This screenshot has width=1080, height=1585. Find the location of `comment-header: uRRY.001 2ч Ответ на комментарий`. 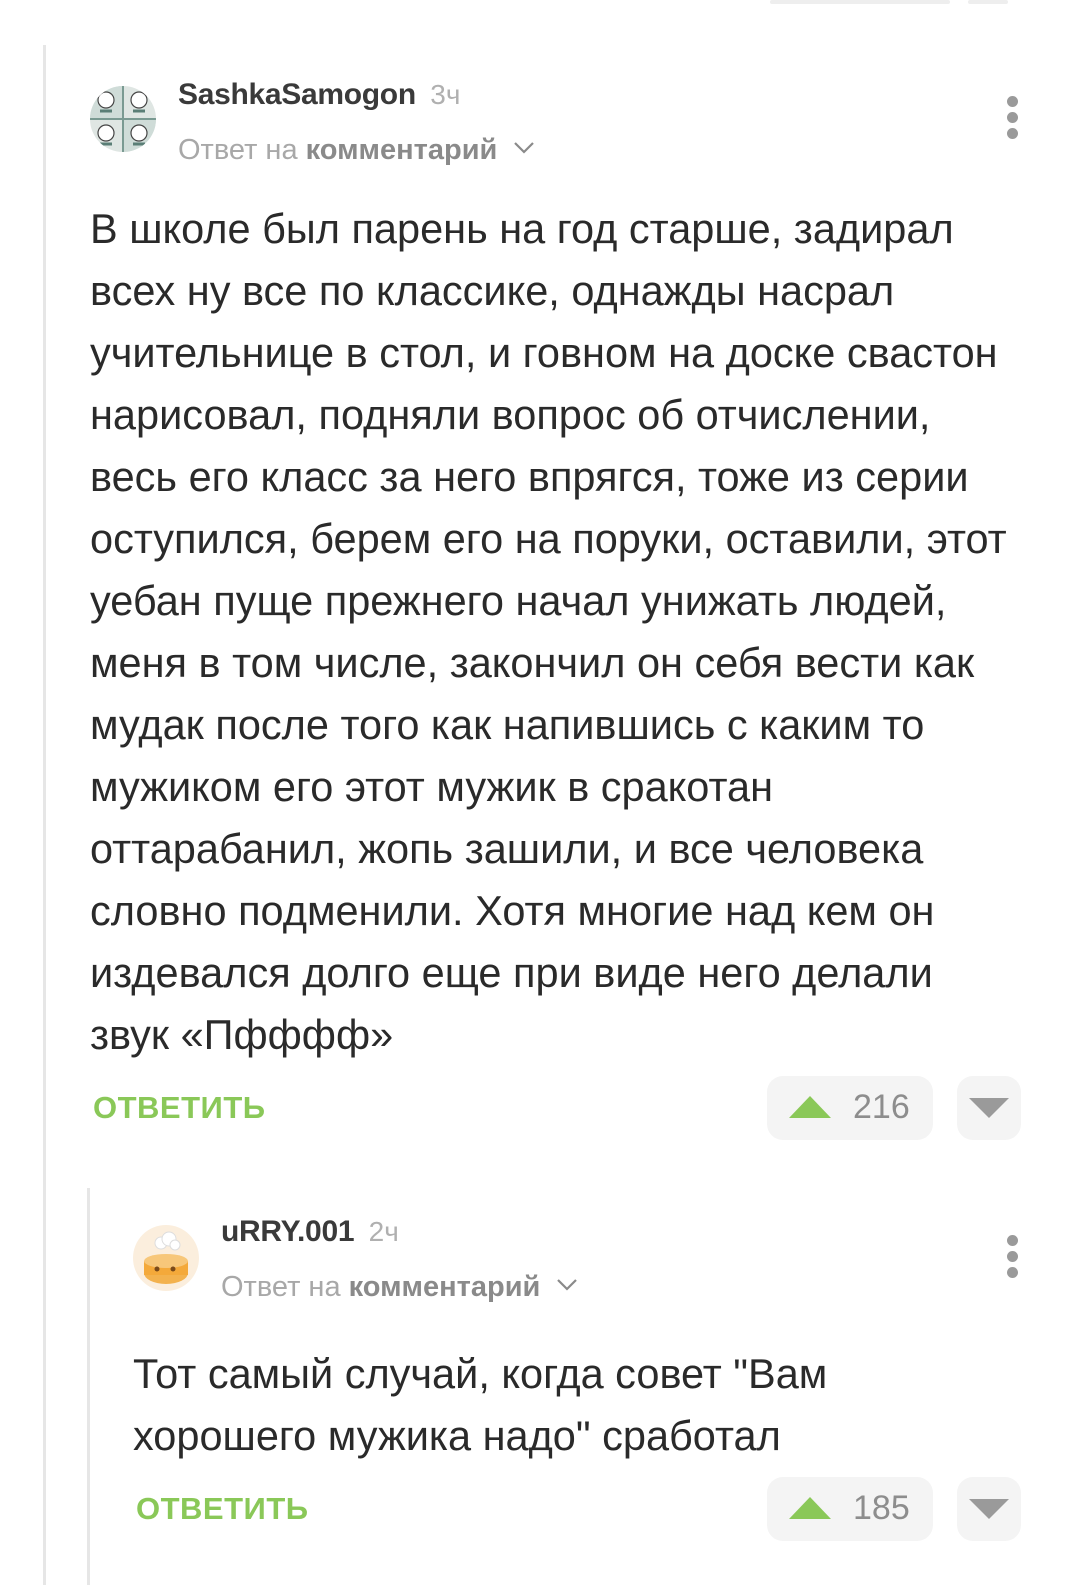

comment-header: uRRY.001 2ч Ответ на комментарий is located at coordinates (581, 1260).